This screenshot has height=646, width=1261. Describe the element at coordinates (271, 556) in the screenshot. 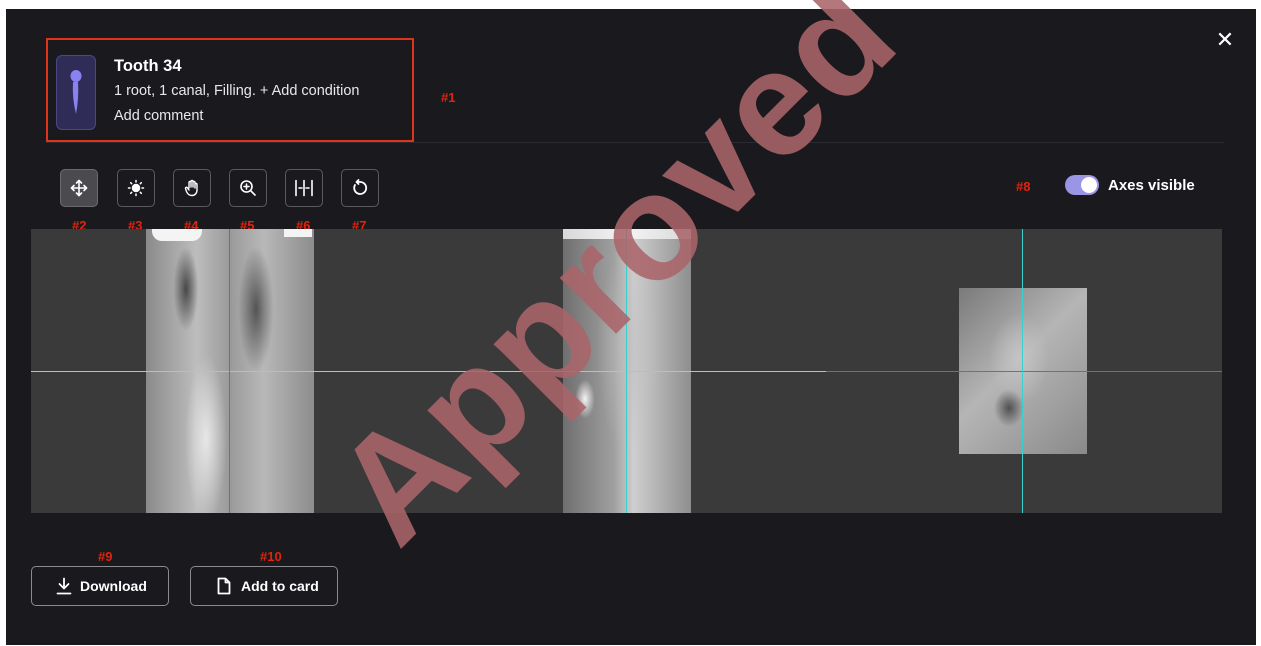

I see `annotation-label-10: #10` at that location.